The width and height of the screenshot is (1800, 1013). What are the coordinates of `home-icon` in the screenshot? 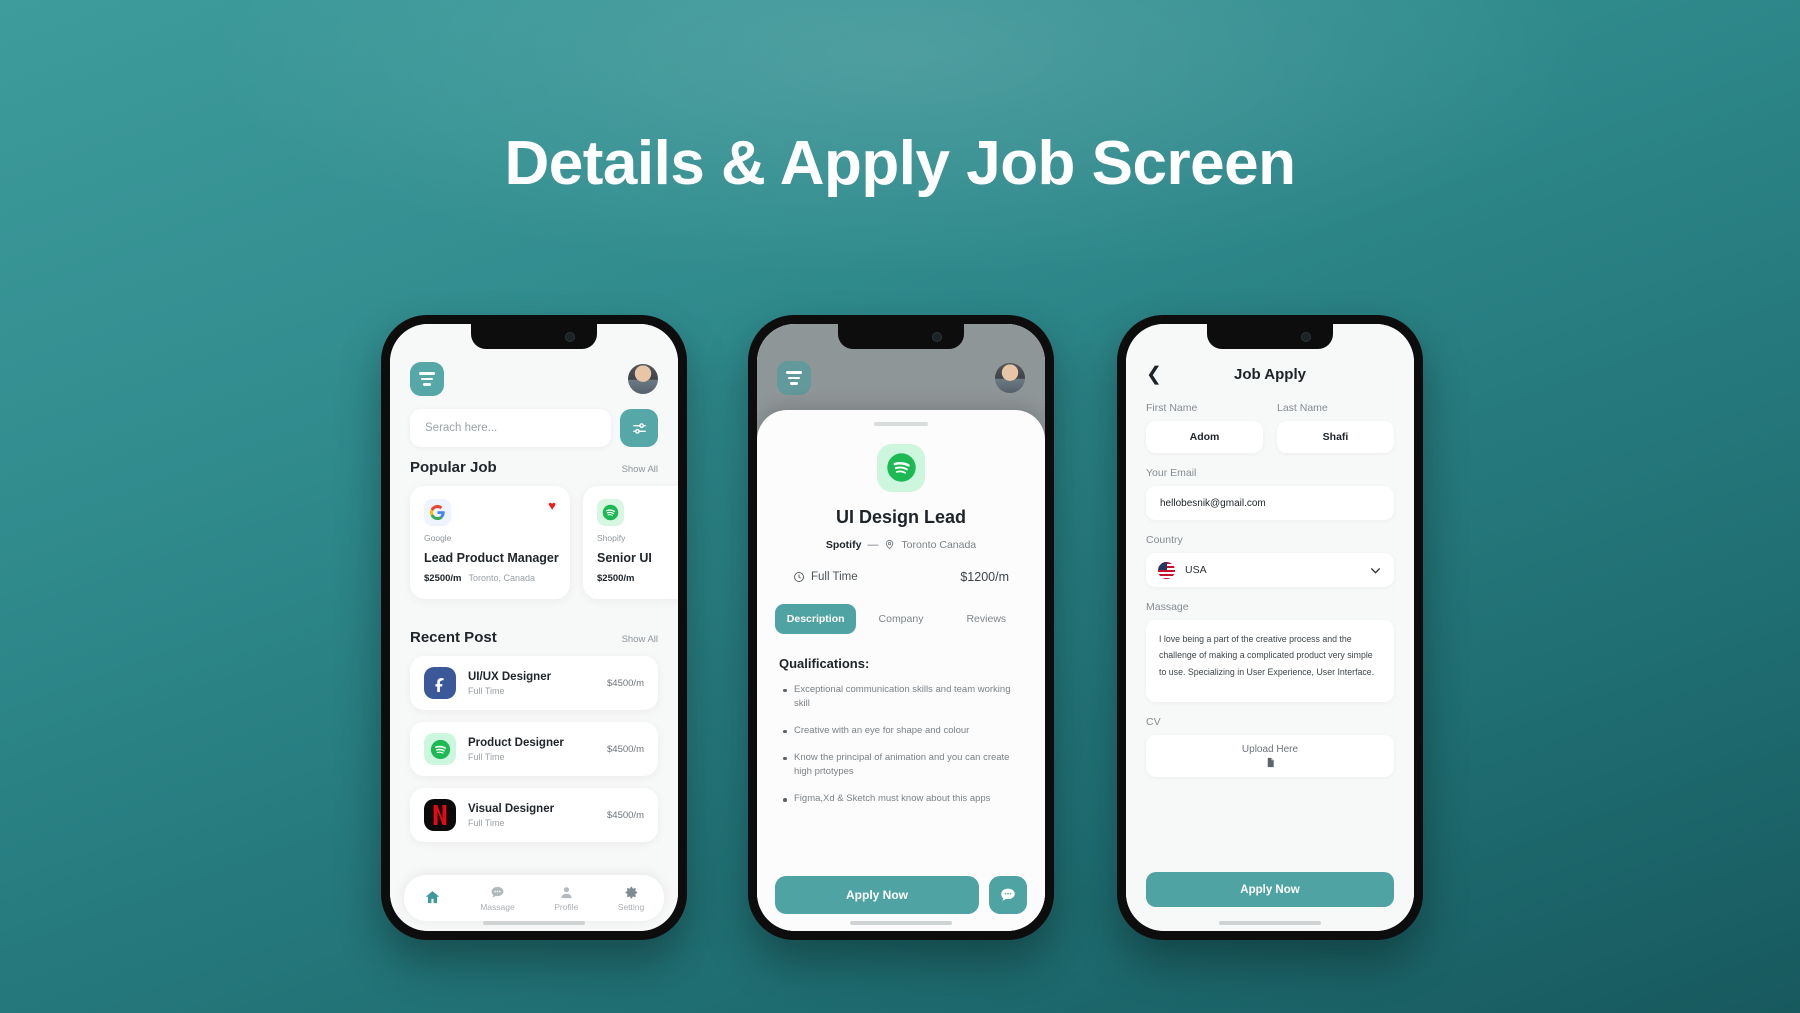 It's located at (432, 896).